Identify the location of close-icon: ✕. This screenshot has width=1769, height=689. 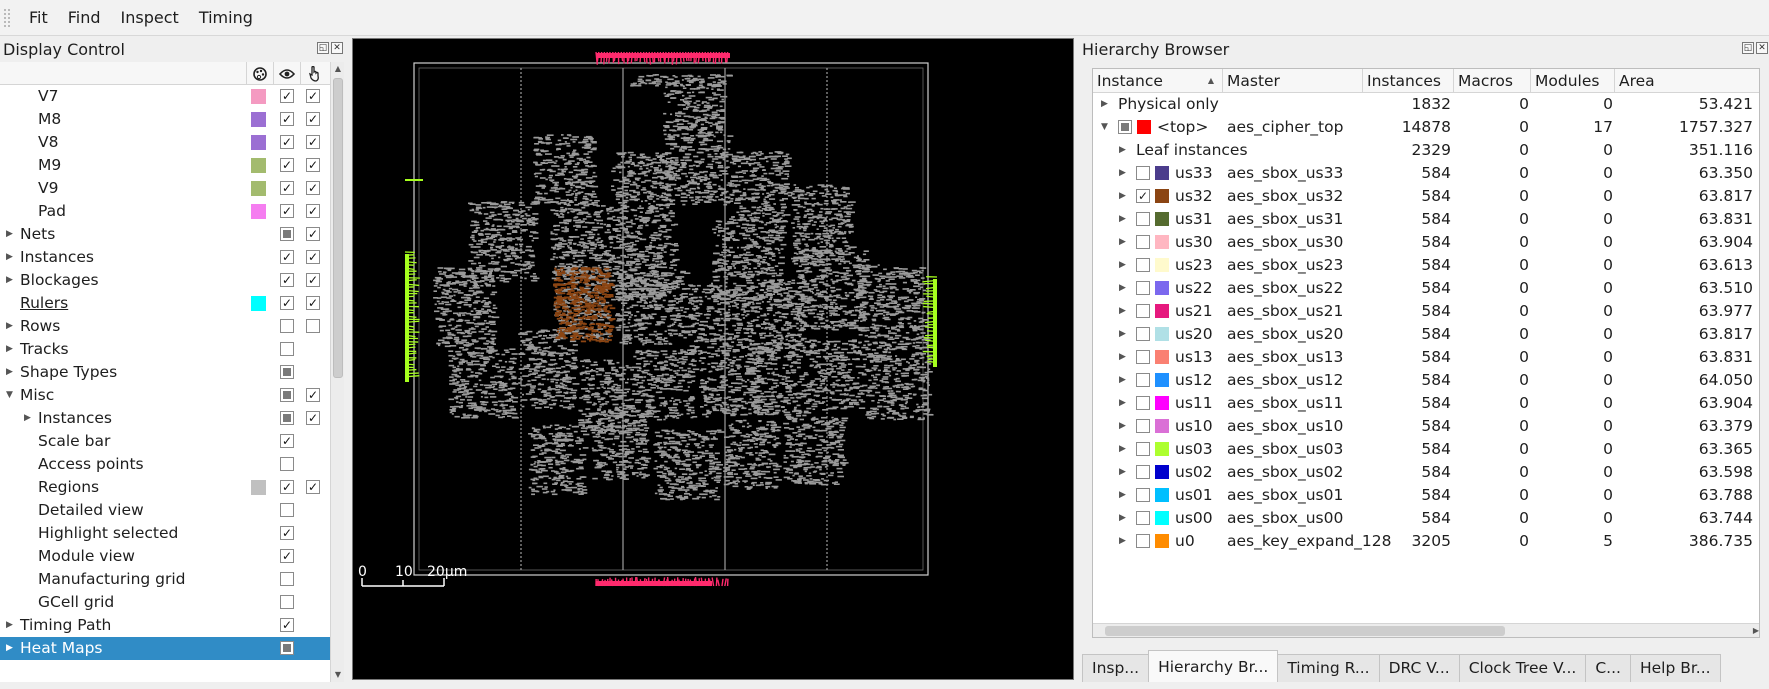
(337, 48).